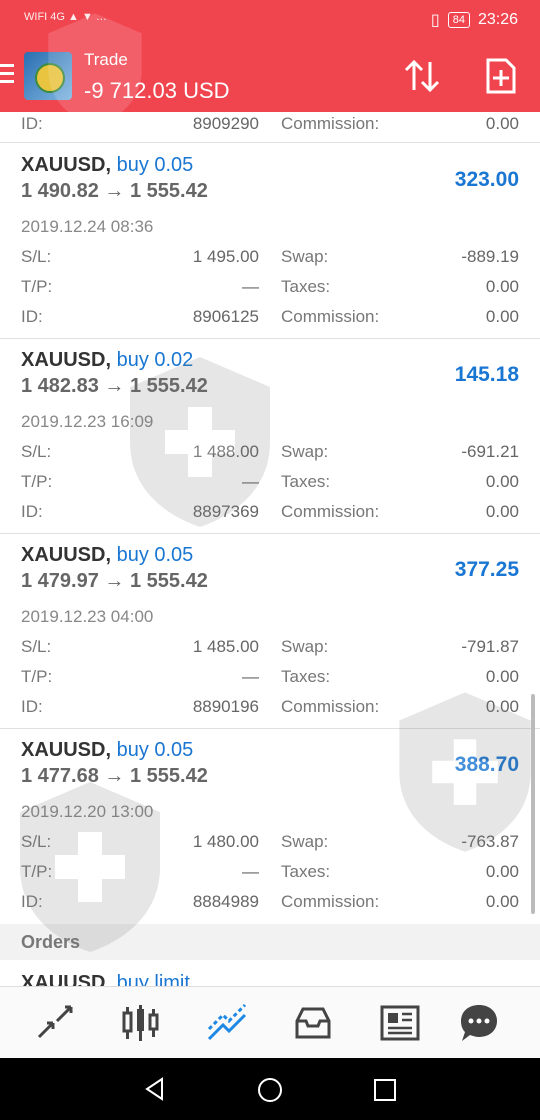 The height and width of the screenshot is (1120, 540). What do you see at coordinates (87, 616) in the screenshot?
I see `position-date: 2019.12.23 04:00` at bounding box center [87, 616].